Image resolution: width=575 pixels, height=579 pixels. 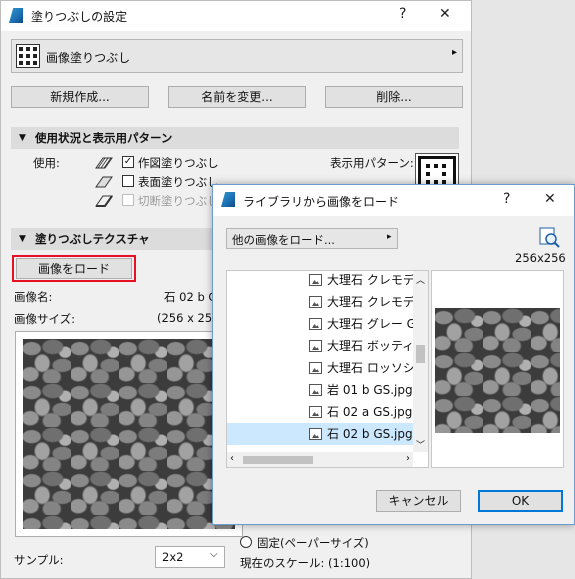 I want to click on library-dialog-title: ライブラリから画像をロード, so click(x=321, y=202).